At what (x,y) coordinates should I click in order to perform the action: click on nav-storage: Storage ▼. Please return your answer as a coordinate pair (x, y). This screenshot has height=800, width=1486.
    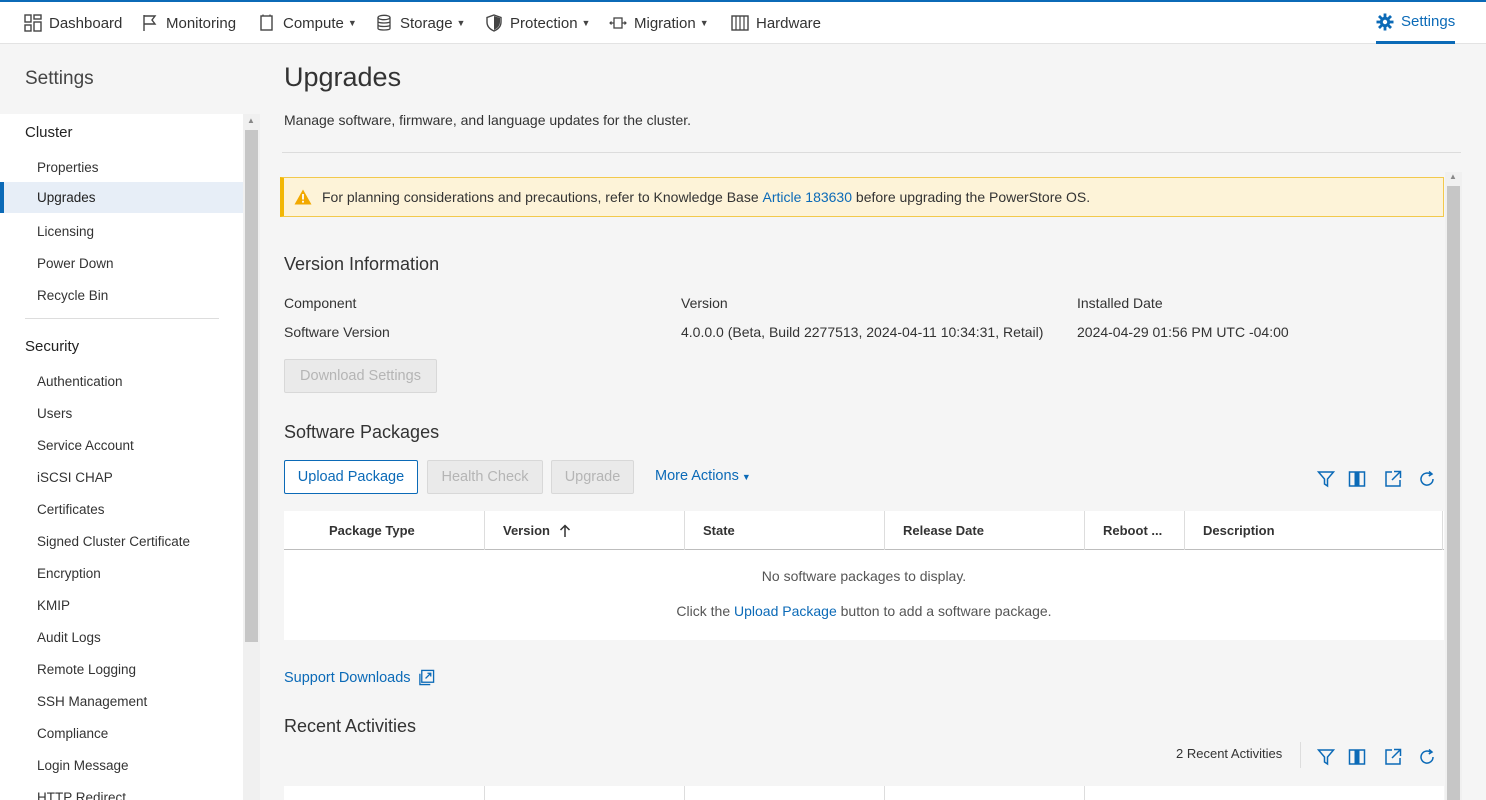
    Looking at the image, I should click on (420, 23).